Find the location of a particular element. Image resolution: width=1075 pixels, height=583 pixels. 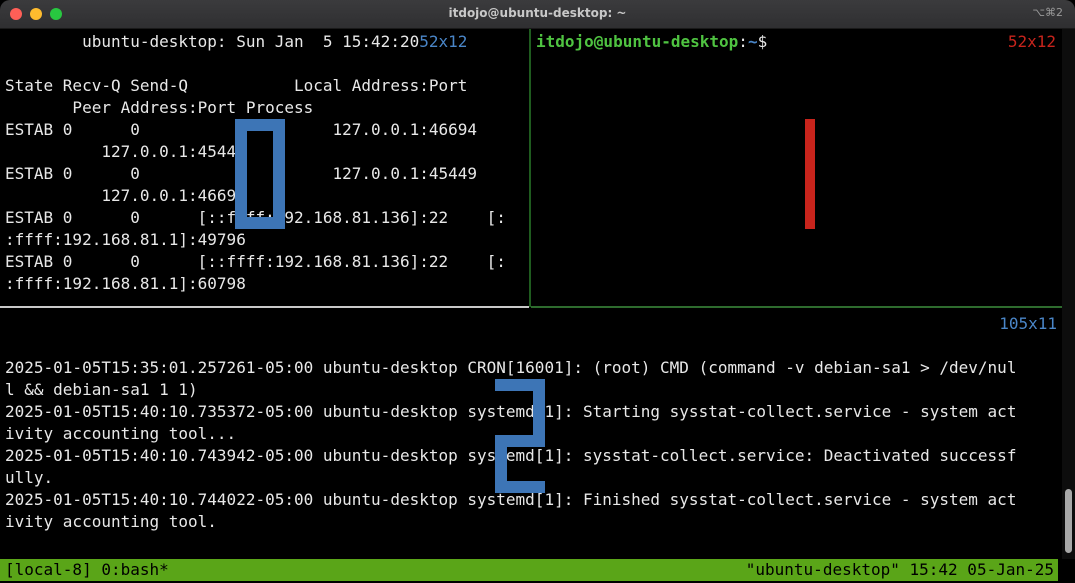

log-line: ivity accounting tool. is located at coordinates (111, 521).